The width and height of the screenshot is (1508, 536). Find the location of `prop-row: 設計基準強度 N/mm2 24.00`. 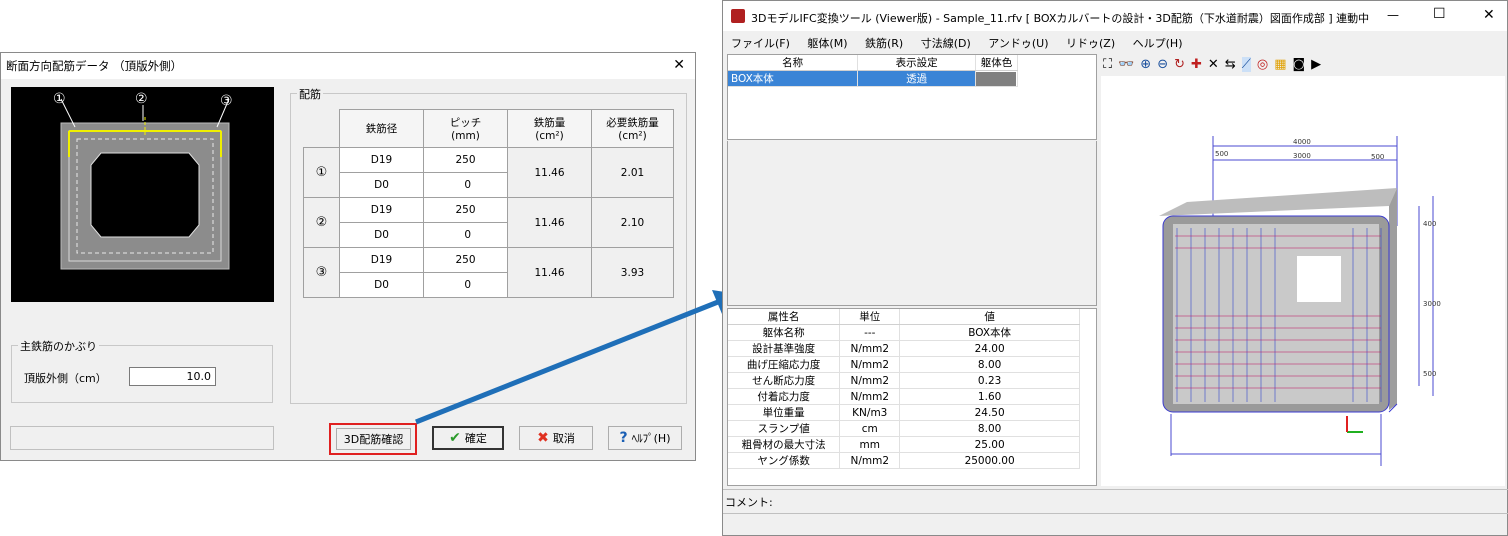

prop-row: 設計基準強度 N/mm2 24.00 is located at coordinates (904, 348).